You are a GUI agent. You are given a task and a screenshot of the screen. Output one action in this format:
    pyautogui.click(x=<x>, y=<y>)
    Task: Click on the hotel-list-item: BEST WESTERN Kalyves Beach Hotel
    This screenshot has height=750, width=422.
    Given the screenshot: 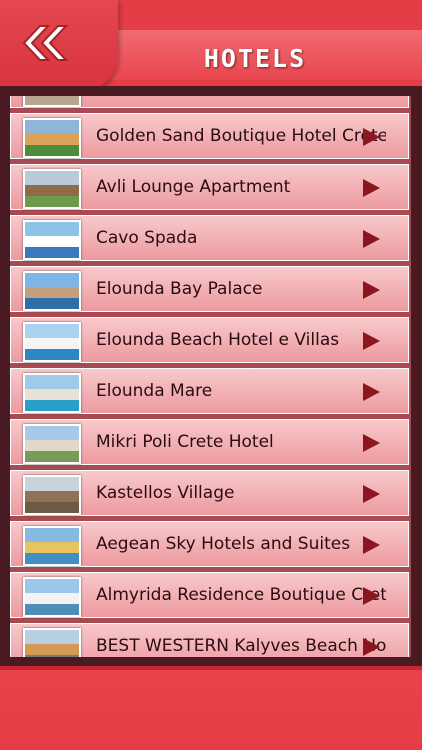 What is the action you would take?
    pyautogui.click(x=209, y=640)
    